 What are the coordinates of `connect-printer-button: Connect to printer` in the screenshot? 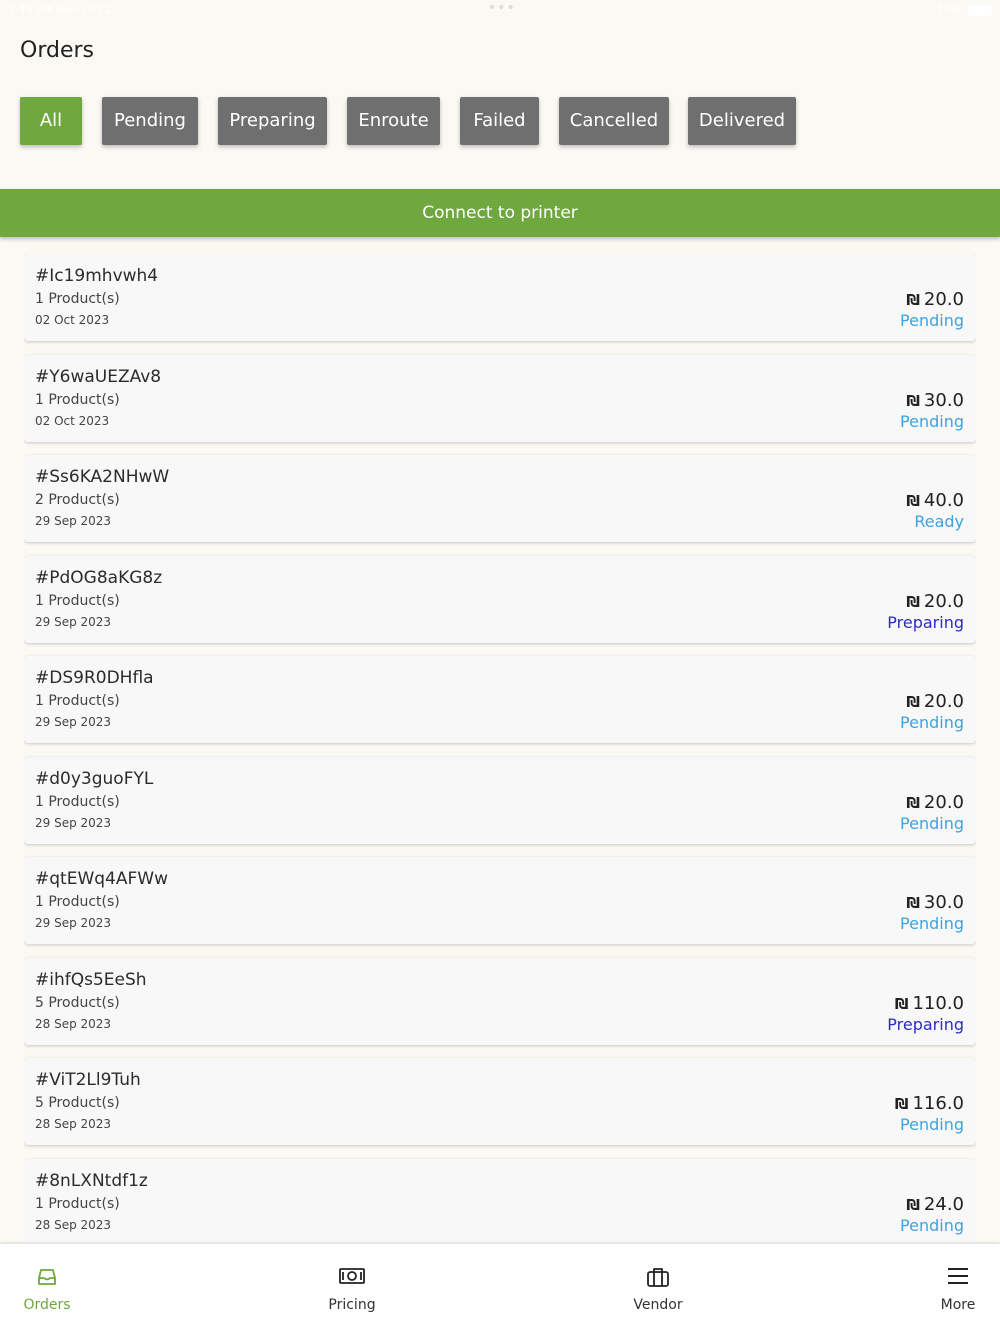 It's located at (500, 213).